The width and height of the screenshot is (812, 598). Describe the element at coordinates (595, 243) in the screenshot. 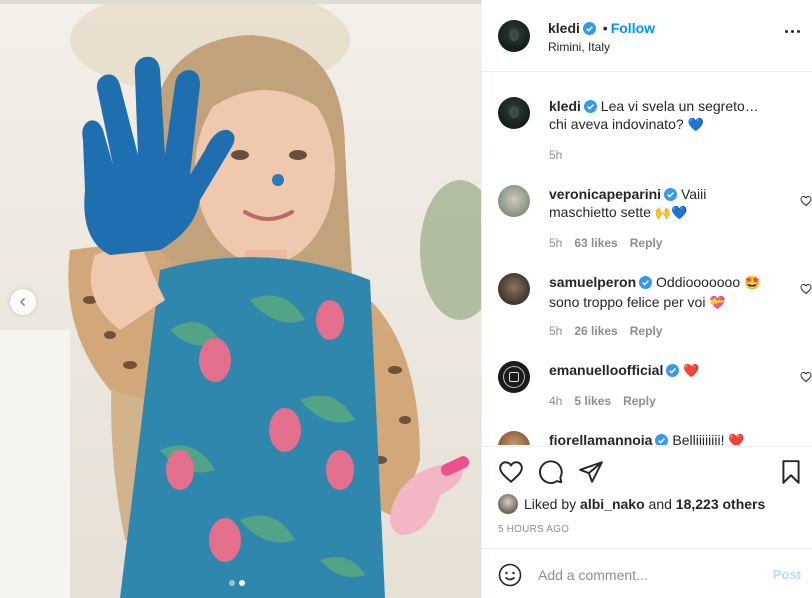

I see `comment-likes: 63 likes` at that location.